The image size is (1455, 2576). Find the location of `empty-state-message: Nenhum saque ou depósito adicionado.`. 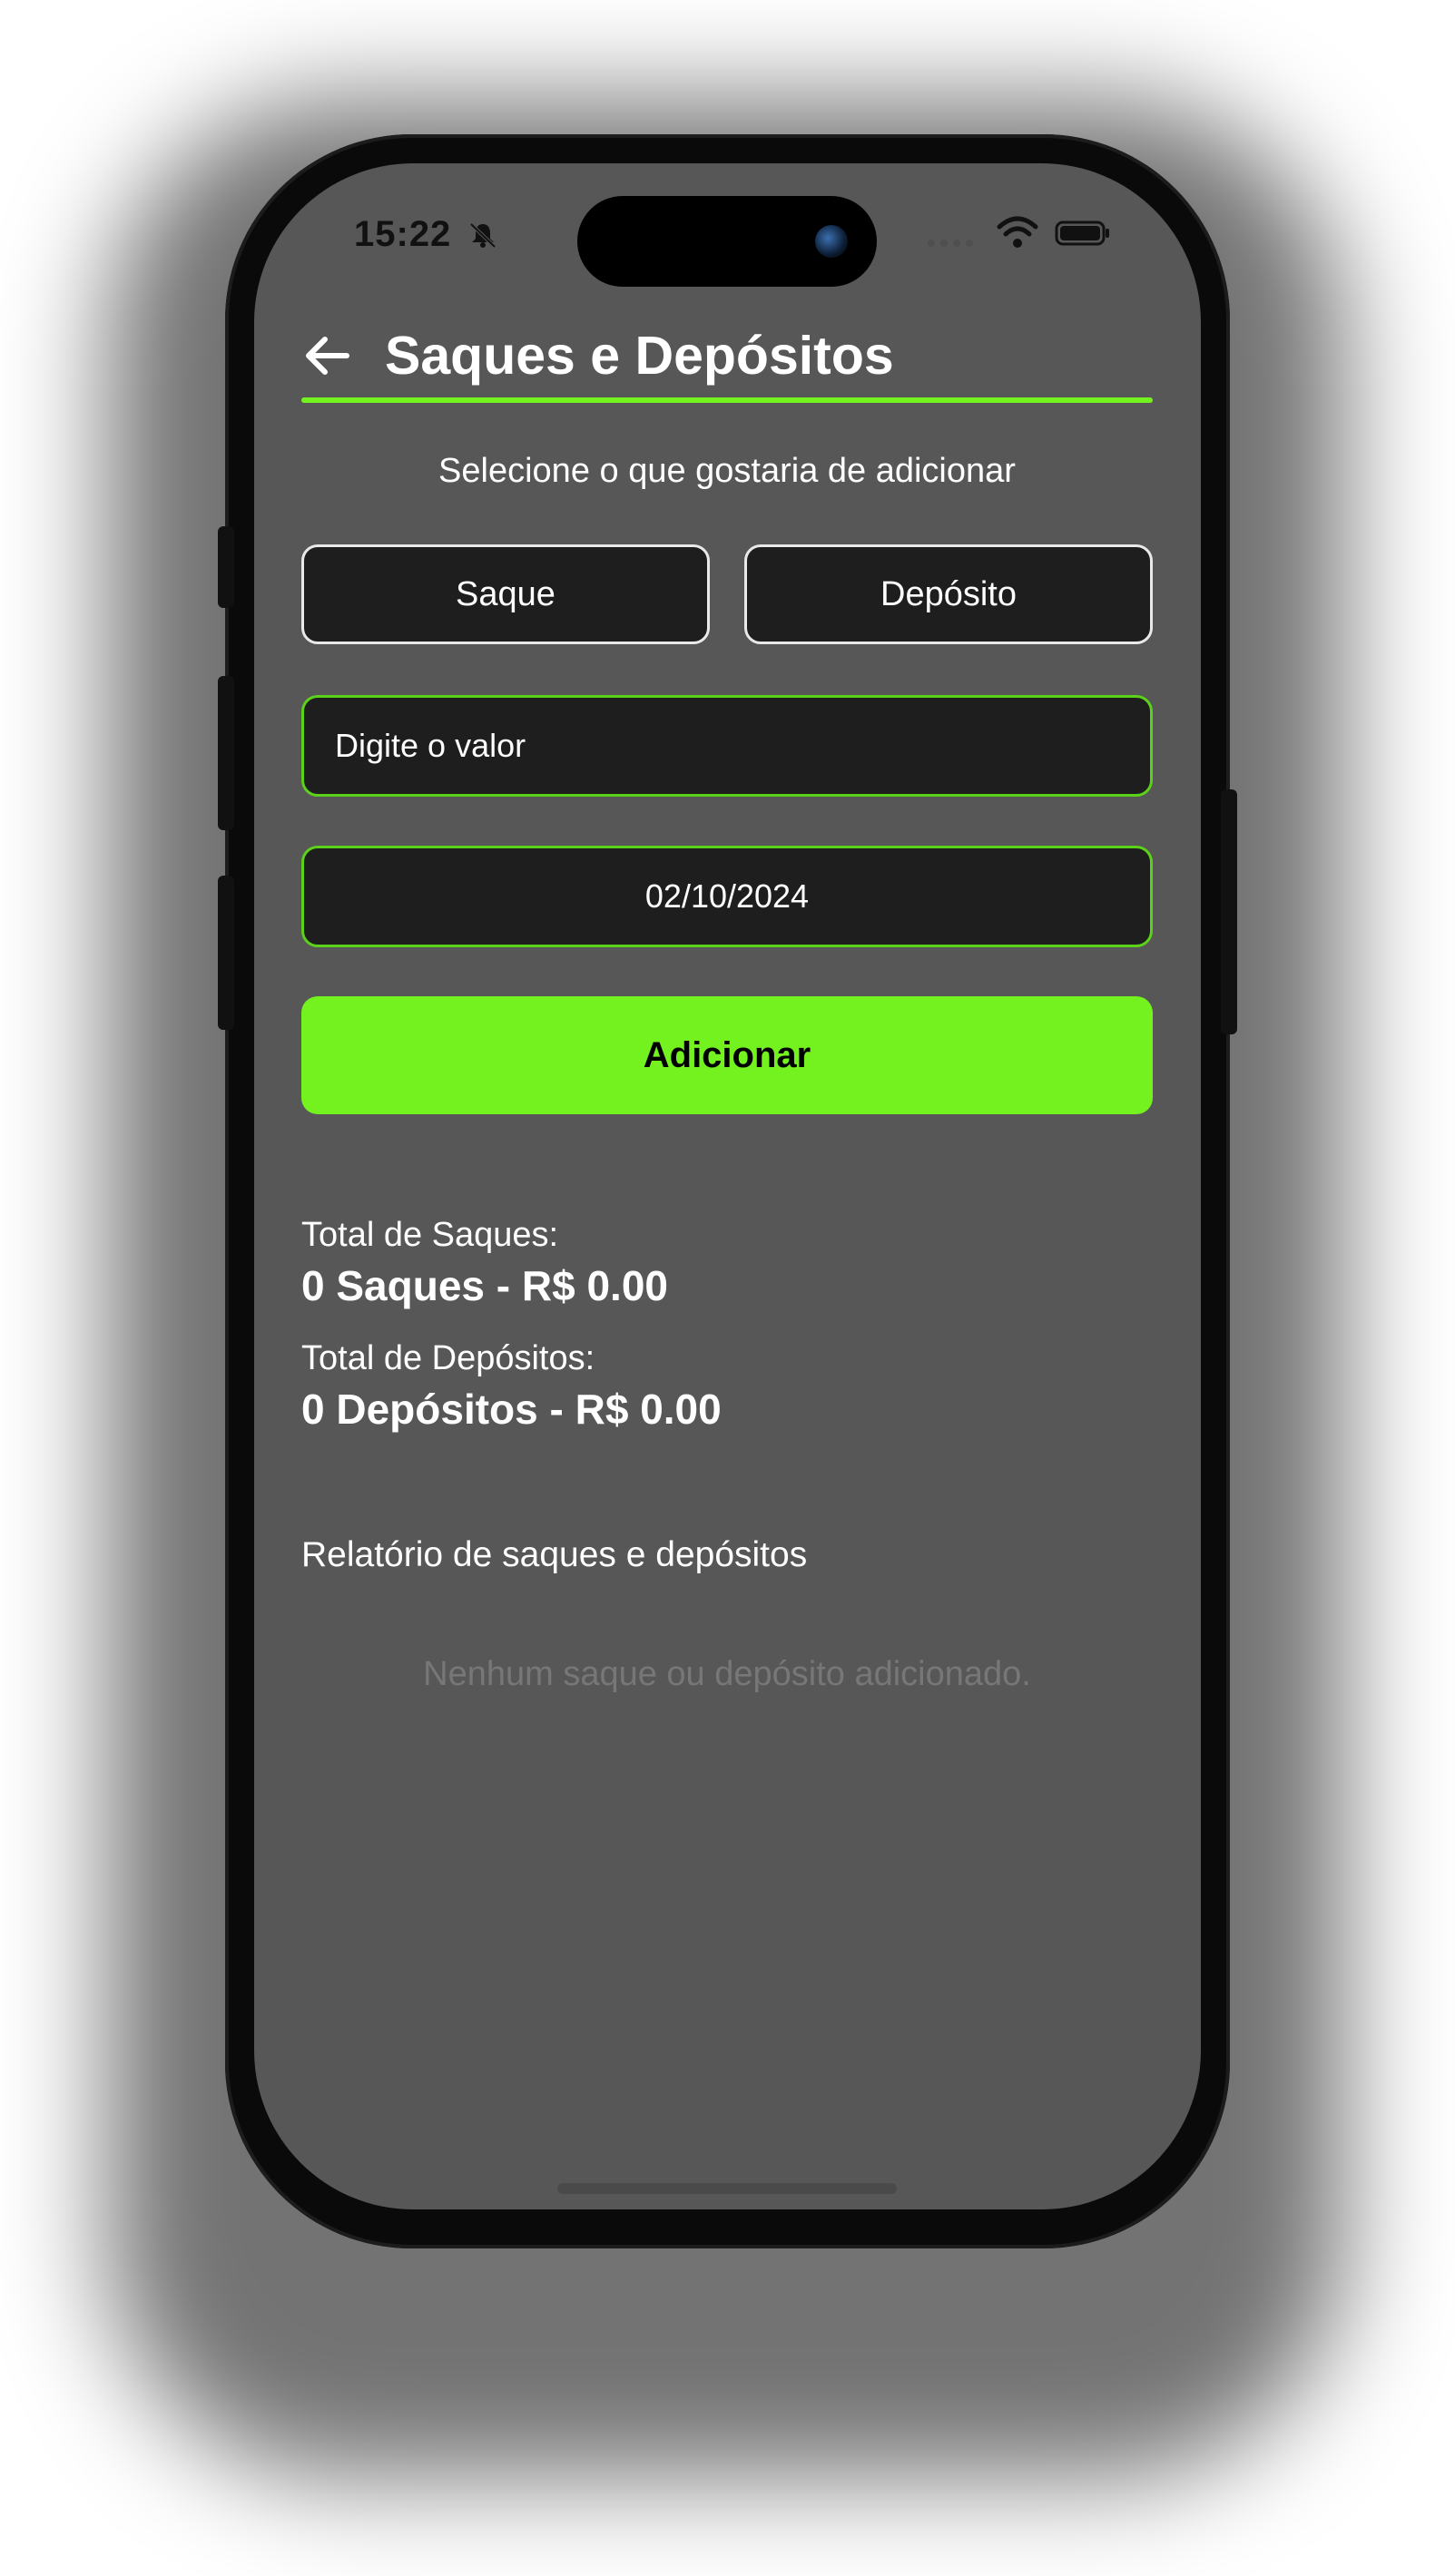

empty-state-message: Nenhum saque ou depósito adicionado. is located at coordinates (727, 1674).